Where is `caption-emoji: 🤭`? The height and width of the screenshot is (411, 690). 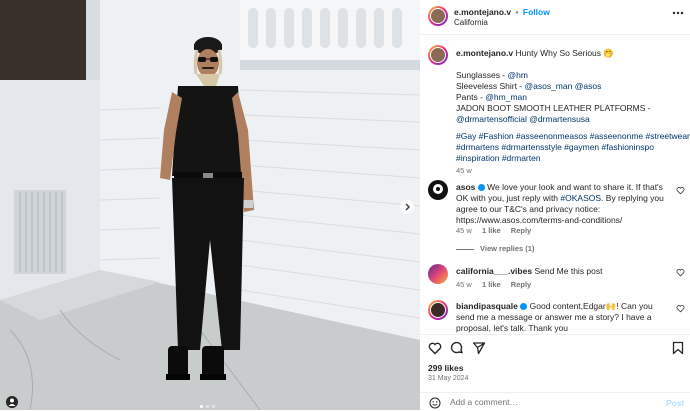 caption-emoji: 🤭 is located at coordinates (609, 53).